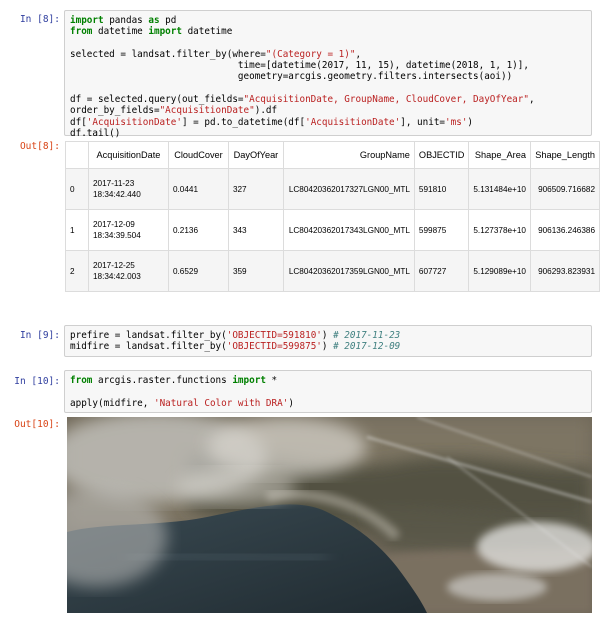 The width and height of the screenshot is (600, 618). What do you see at coordinates (128, 230) in the screenshot?
I see `acquisition-date-cell: 2017-12-09 18:34:39.504` at bounding box center [128, 230].